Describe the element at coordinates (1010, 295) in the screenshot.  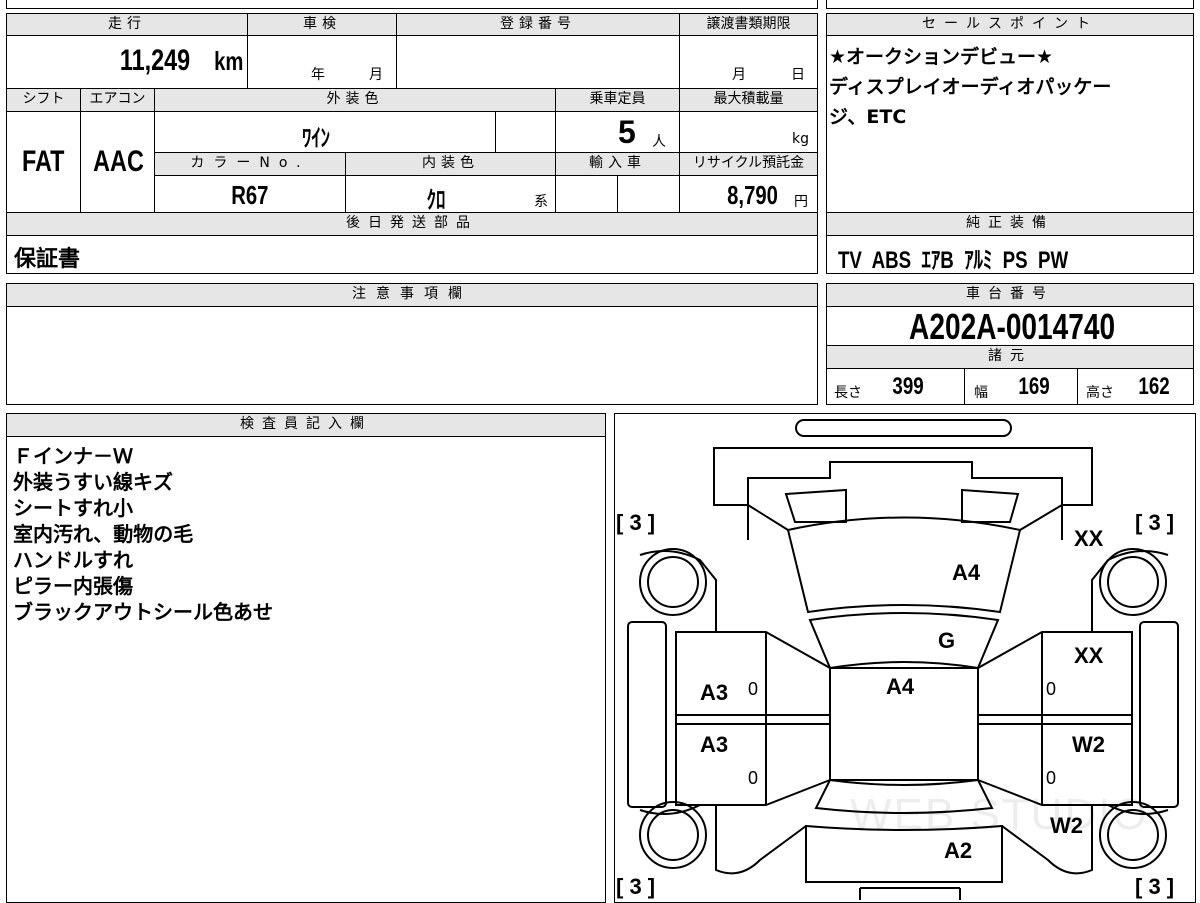
I see `chassis-header: 車台番号` at that location.